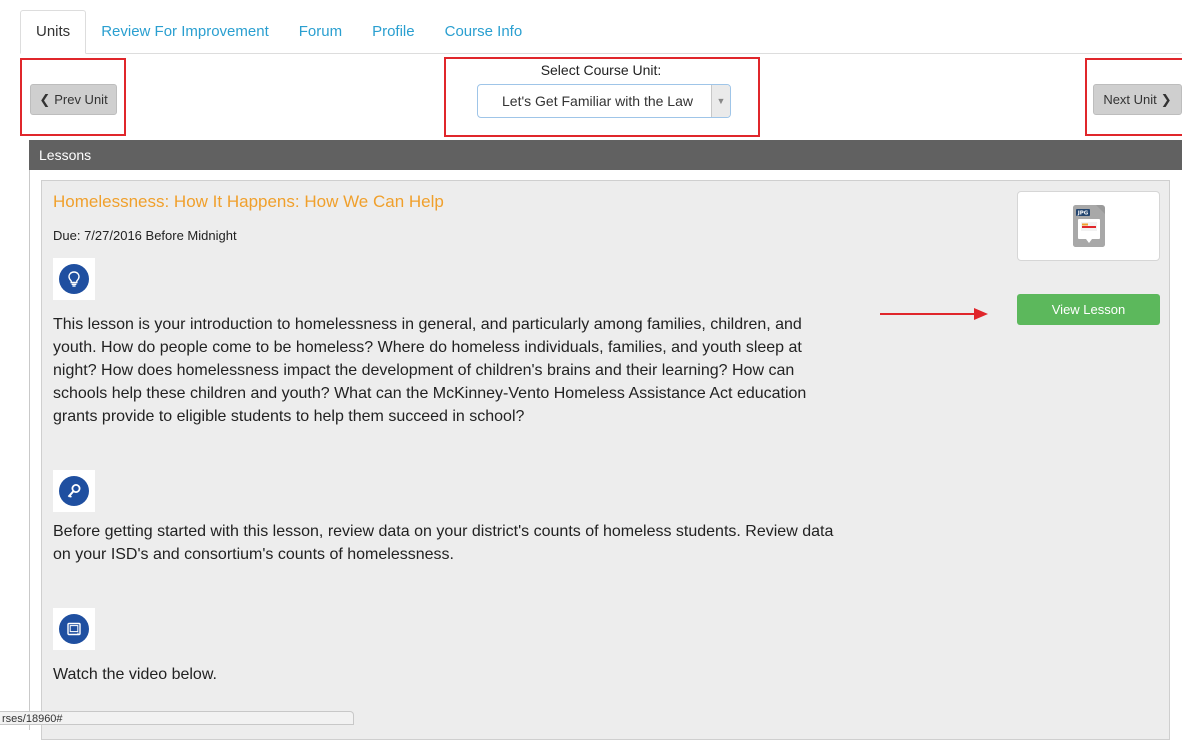 This screenshot has width=1182, height=740. I want to click on tab-profile: Profile, so click(393, 32).